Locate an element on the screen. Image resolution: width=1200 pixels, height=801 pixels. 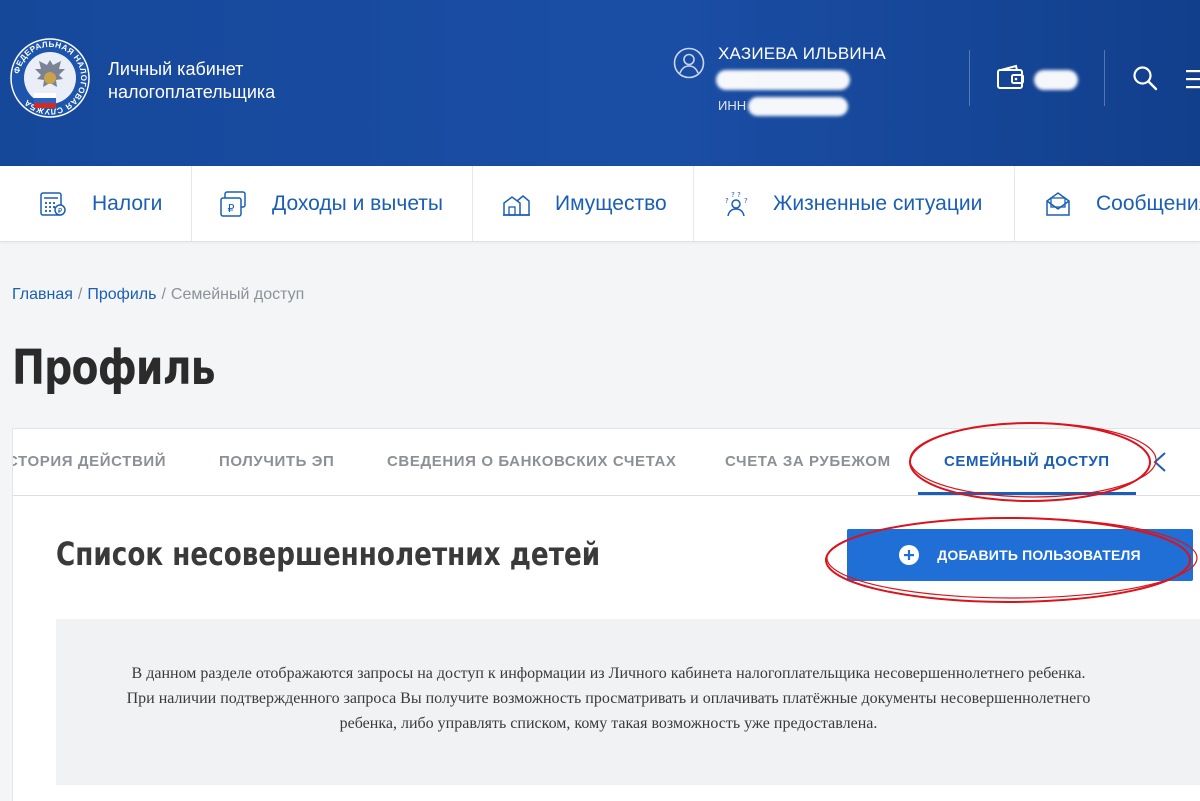
redacted-name is located at coordinates (783, 80).